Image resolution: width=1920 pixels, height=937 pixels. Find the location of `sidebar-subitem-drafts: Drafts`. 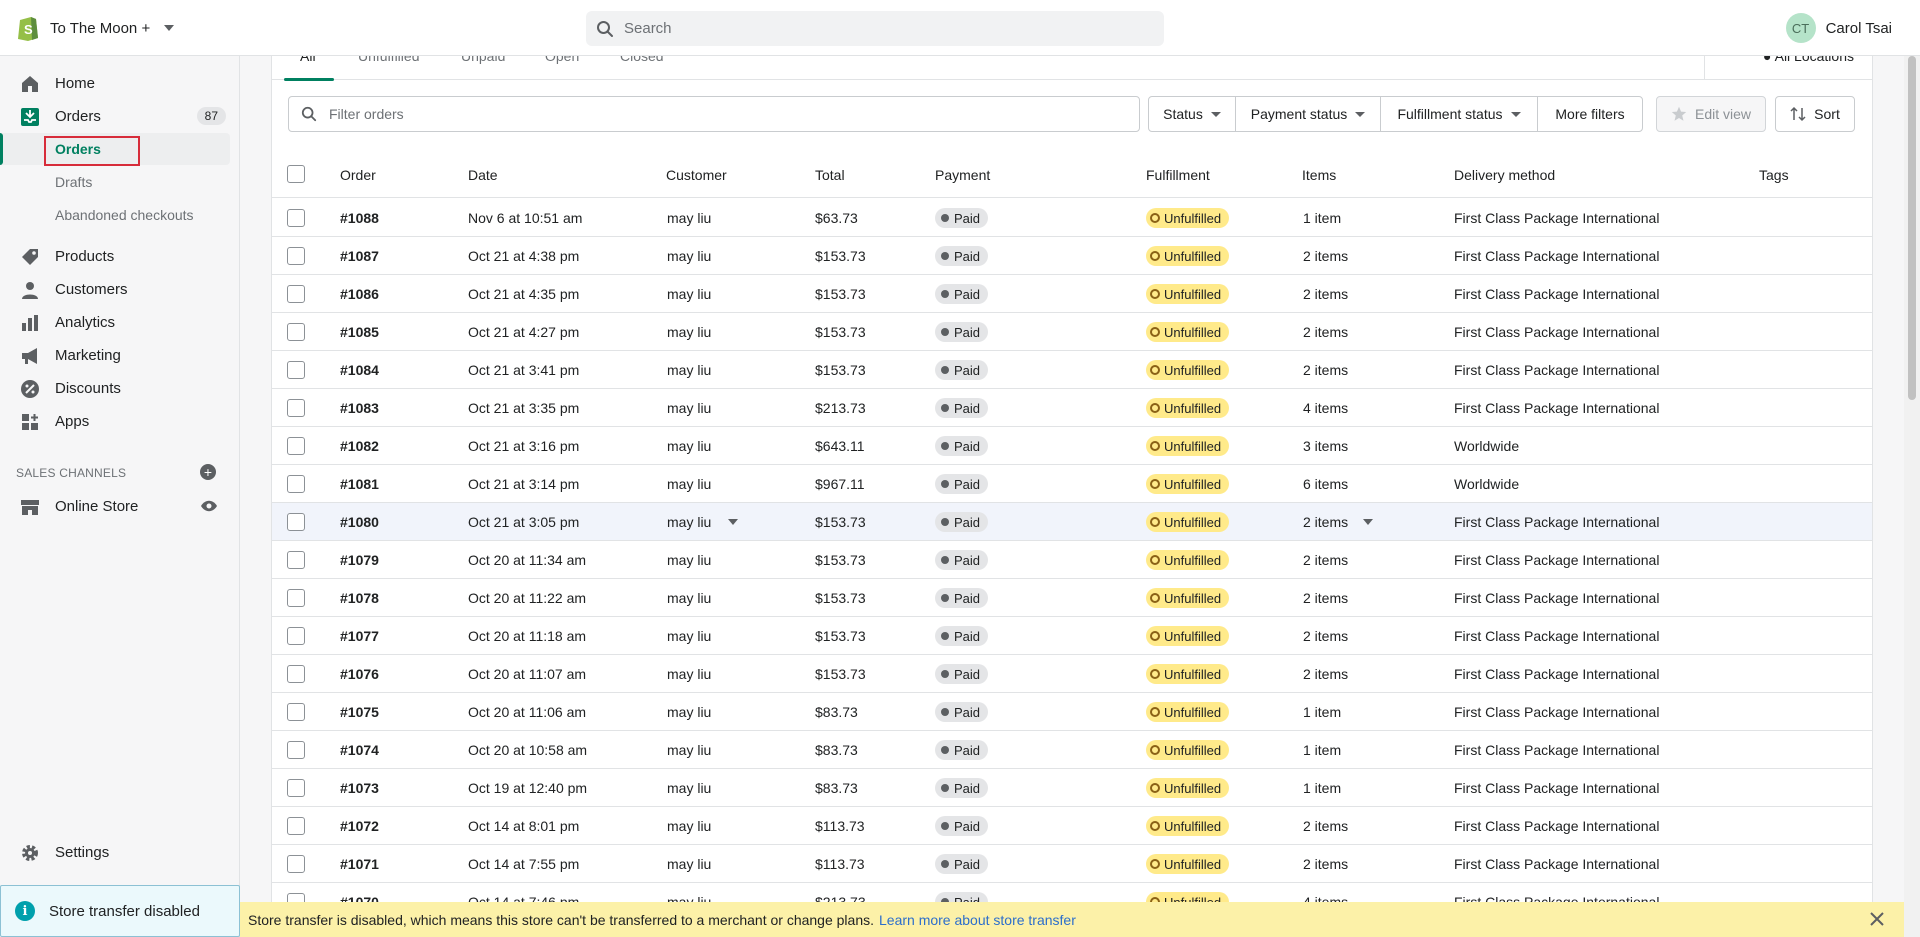

sidebar-subitem-drafts: Drafts is located at coordinates (120, 182).